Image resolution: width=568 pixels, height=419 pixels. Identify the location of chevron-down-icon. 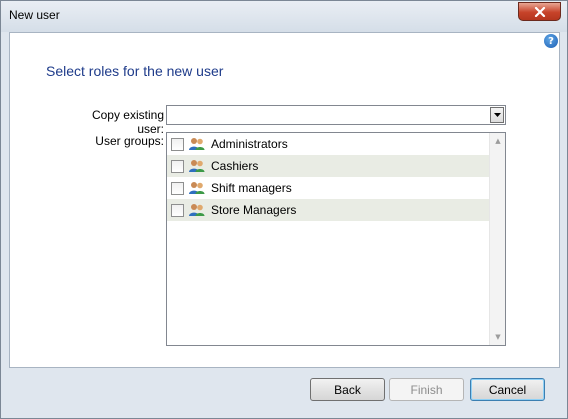
(497, 115).